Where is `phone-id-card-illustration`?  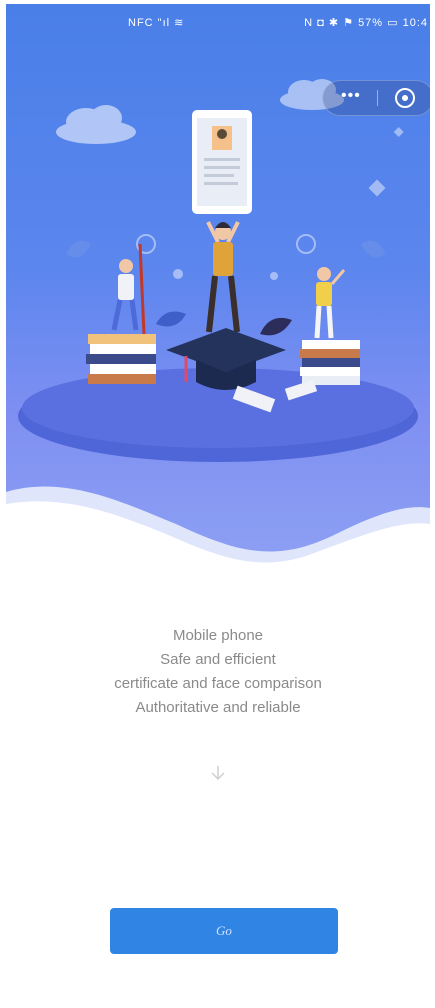
phone-id-card-illustration is located at coordinates (222, 162).